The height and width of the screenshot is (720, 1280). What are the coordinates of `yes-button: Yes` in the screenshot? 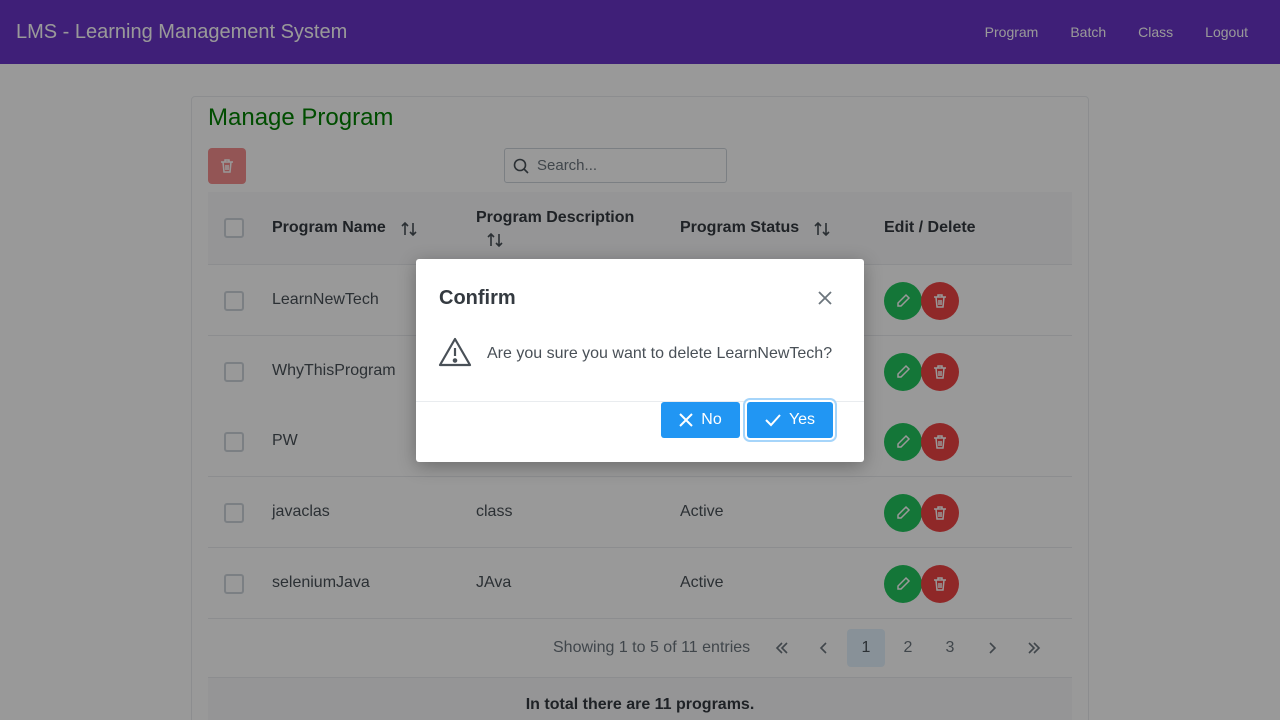 It's located at (790, 420).